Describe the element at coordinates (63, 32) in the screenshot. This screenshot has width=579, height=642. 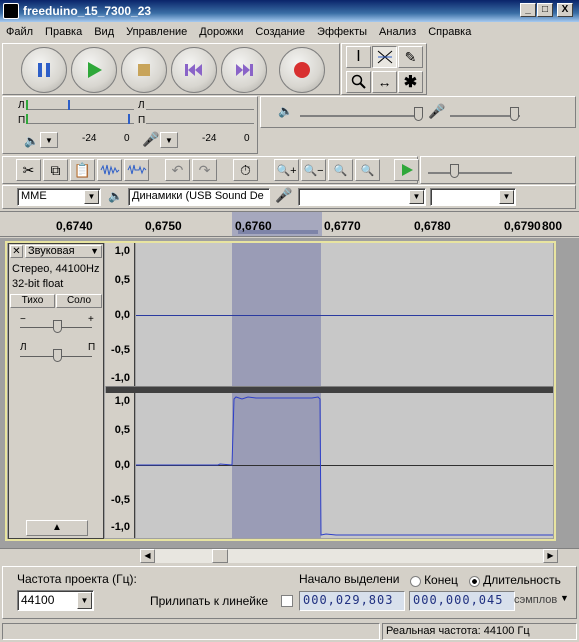
I see `menu-edit: Правка` at that location.